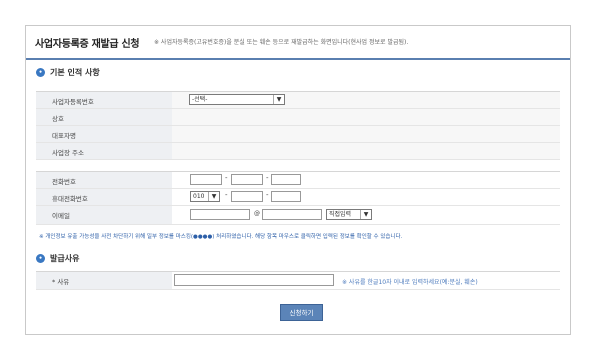 Image resolution: width=599 pixels, height=360 pixels. I want to click on issuance-heading: • 발급사유, so click(57, 258).